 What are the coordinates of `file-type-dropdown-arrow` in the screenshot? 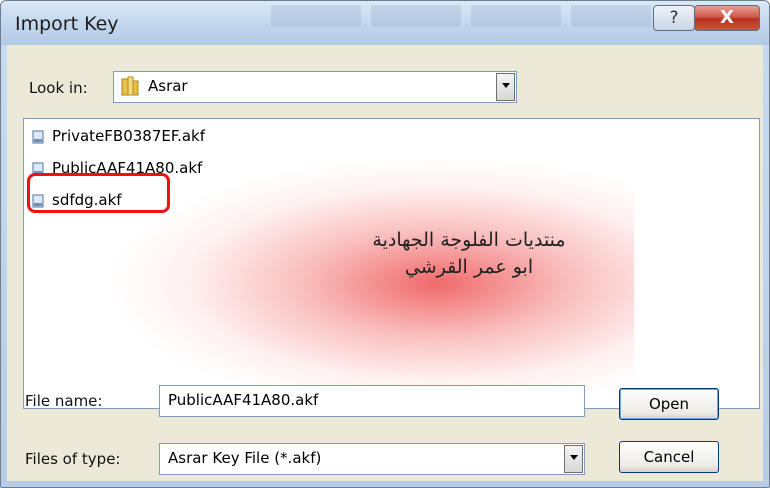 It's located at (573, 459).